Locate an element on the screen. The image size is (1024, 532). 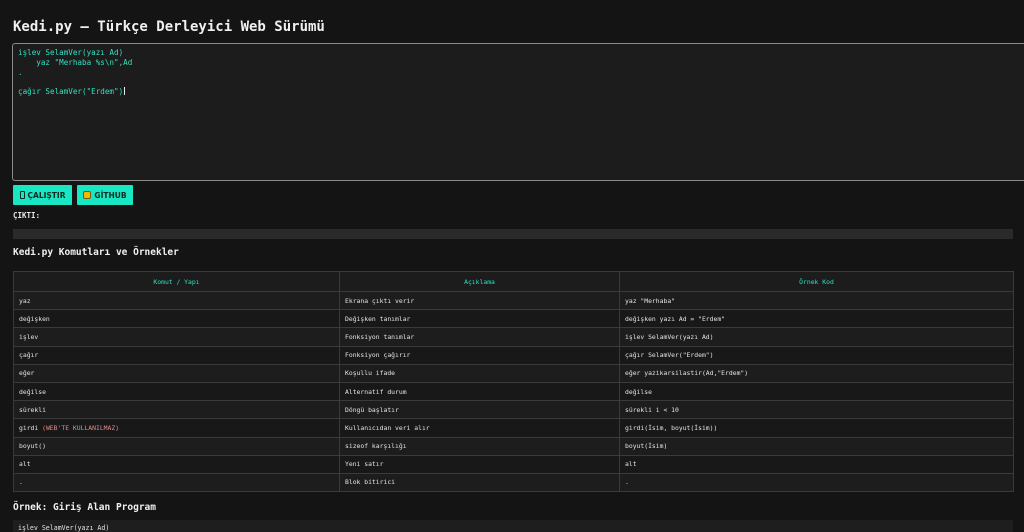
cell-example: değişken yazı Ad = "Erdem" is located at coordinates (816, 319).